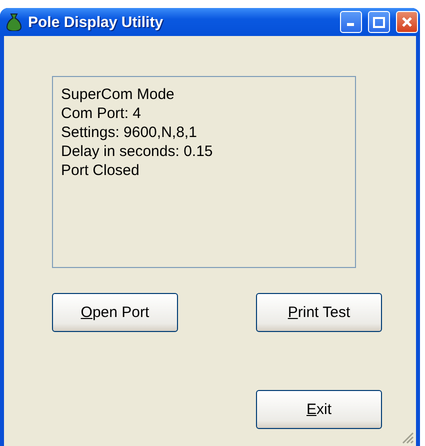 Image resolution: width=425 pixels, height=446 pixels. What do you see at coordinates (137, 151) in the screenshot?
I see `status-line: Delay in seconds: 0.15` at bounding box center [137, 151].